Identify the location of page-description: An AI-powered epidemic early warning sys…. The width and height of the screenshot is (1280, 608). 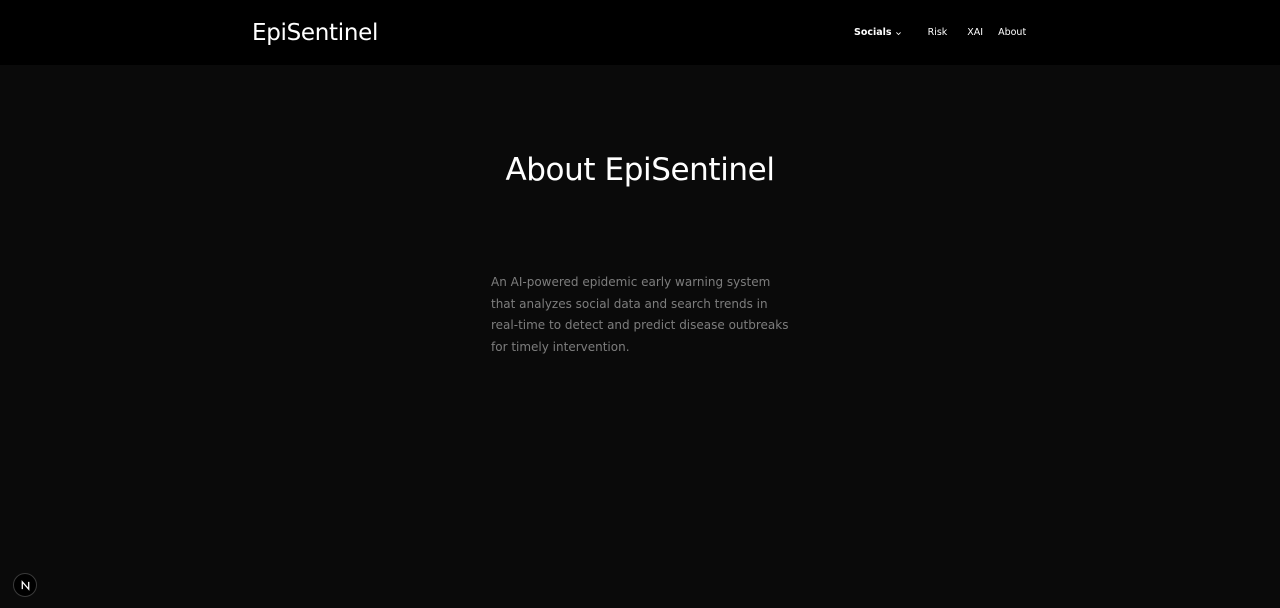
(640, 315).